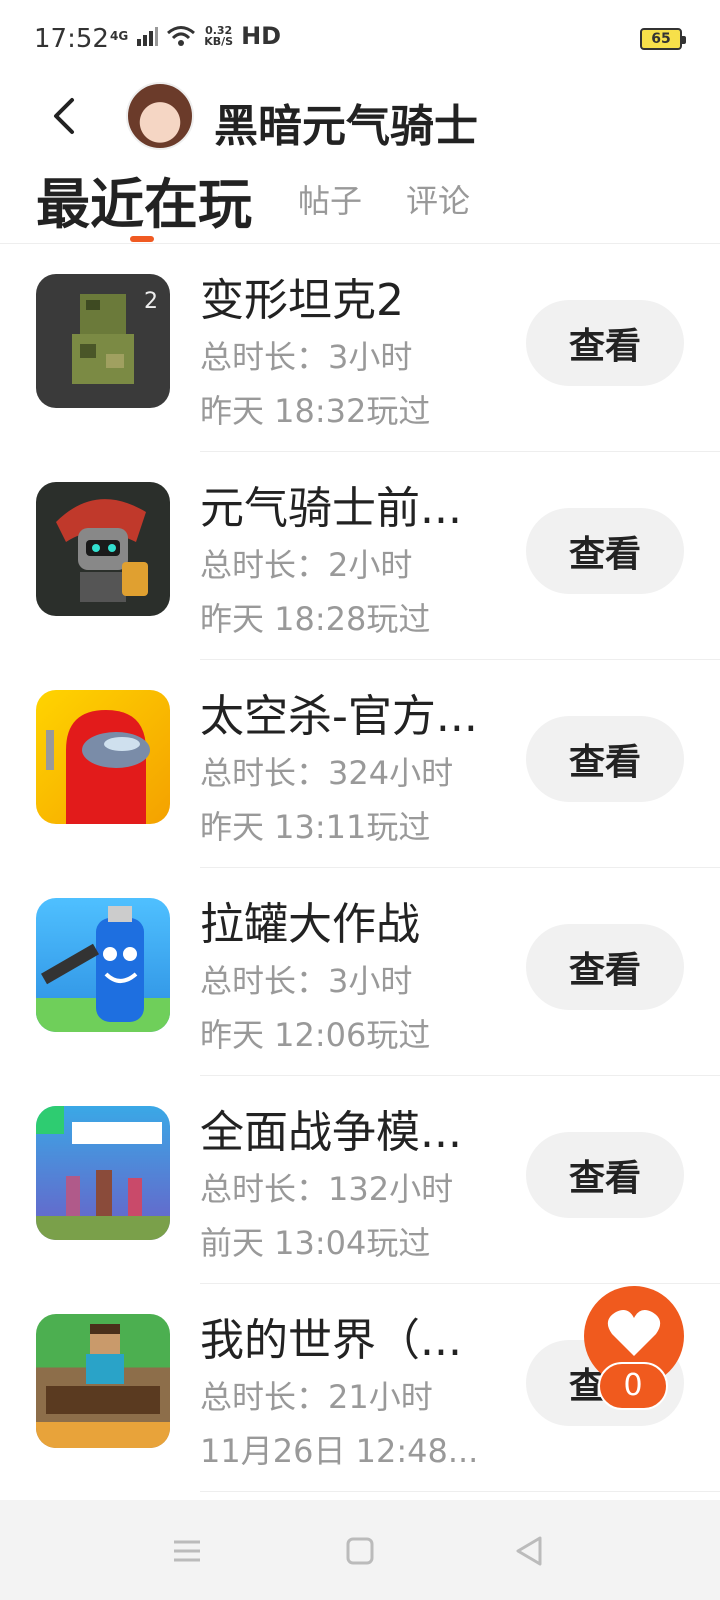 Image resolution: width=720 pixels, height=1600 pixels. Describe the element at coordinates (316, 1397) in the screenshot. I see `game-duration: 总时长：21小时` at that location.